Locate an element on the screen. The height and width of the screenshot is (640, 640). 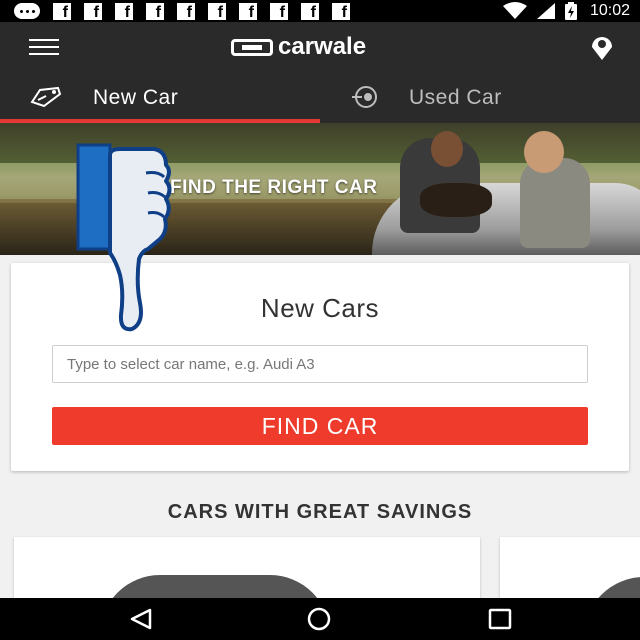
logo-mark is located at coordinates (252, 47).